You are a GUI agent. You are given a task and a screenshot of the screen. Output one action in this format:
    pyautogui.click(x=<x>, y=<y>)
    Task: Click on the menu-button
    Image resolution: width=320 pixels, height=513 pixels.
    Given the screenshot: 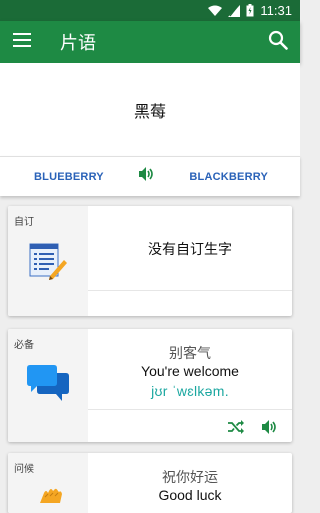 What is the action you would take?
    pyautogui.click(x=22, y=42)
    